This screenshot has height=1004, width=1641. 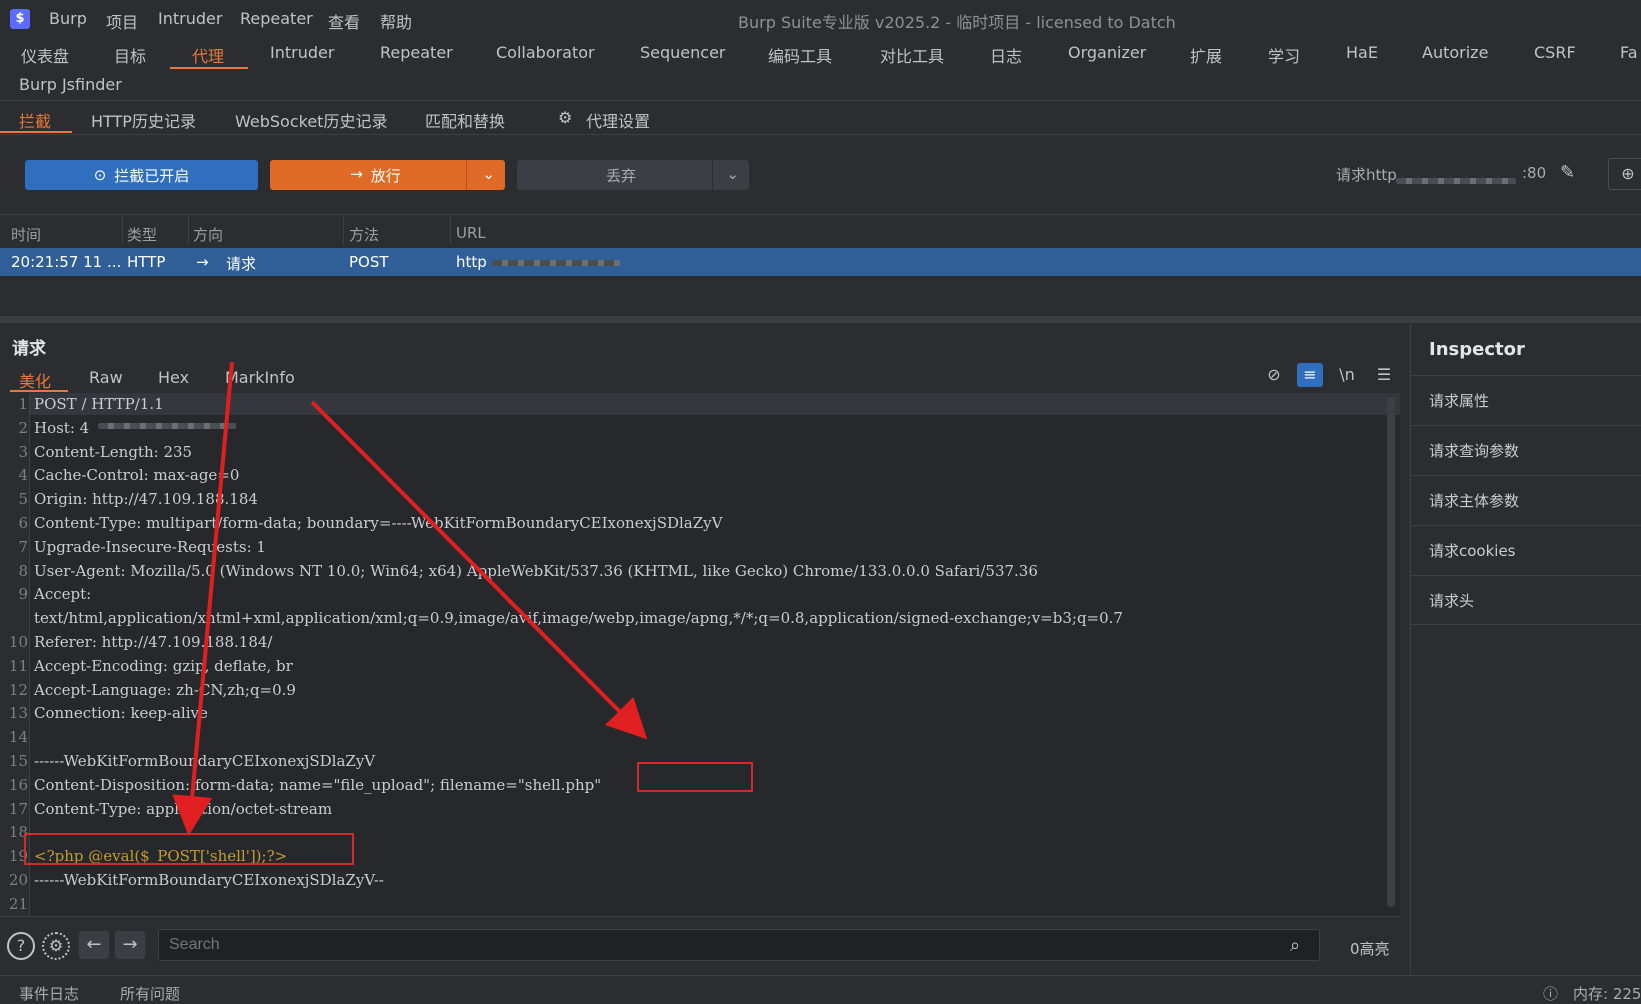 What do you see at coordinates (1107, 52) in the screenshot?
I see `tab-organizer: Organizer` at bounding box center [1107, 52].